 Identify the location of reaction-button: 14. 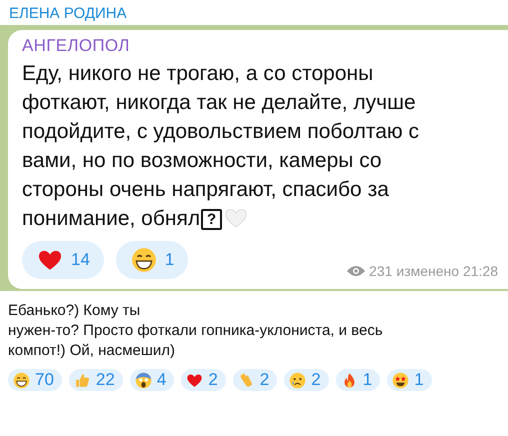
(63, 260).